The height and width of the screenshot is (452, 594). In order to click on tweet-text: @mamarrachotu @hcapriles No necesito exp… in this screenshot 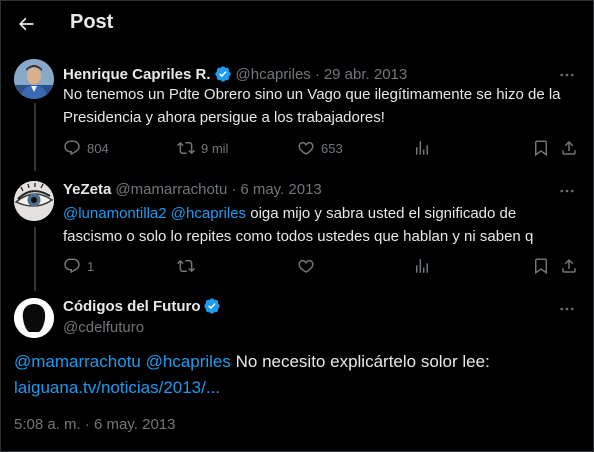, I will do `click(299, 375)`.